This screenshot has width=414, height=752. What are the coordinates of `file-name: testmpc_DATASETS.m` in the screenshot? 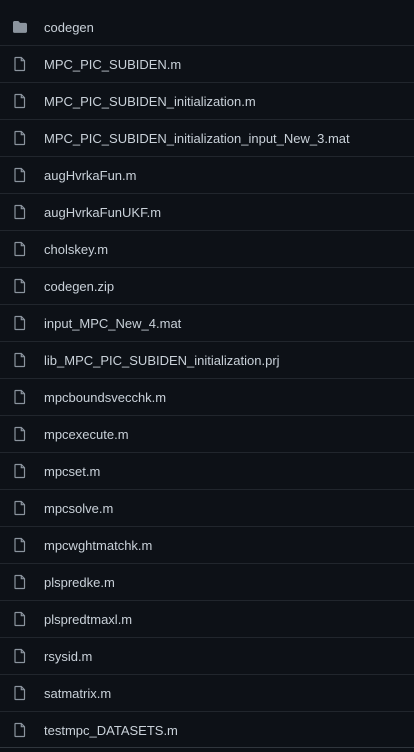 It's located at (111, 730).